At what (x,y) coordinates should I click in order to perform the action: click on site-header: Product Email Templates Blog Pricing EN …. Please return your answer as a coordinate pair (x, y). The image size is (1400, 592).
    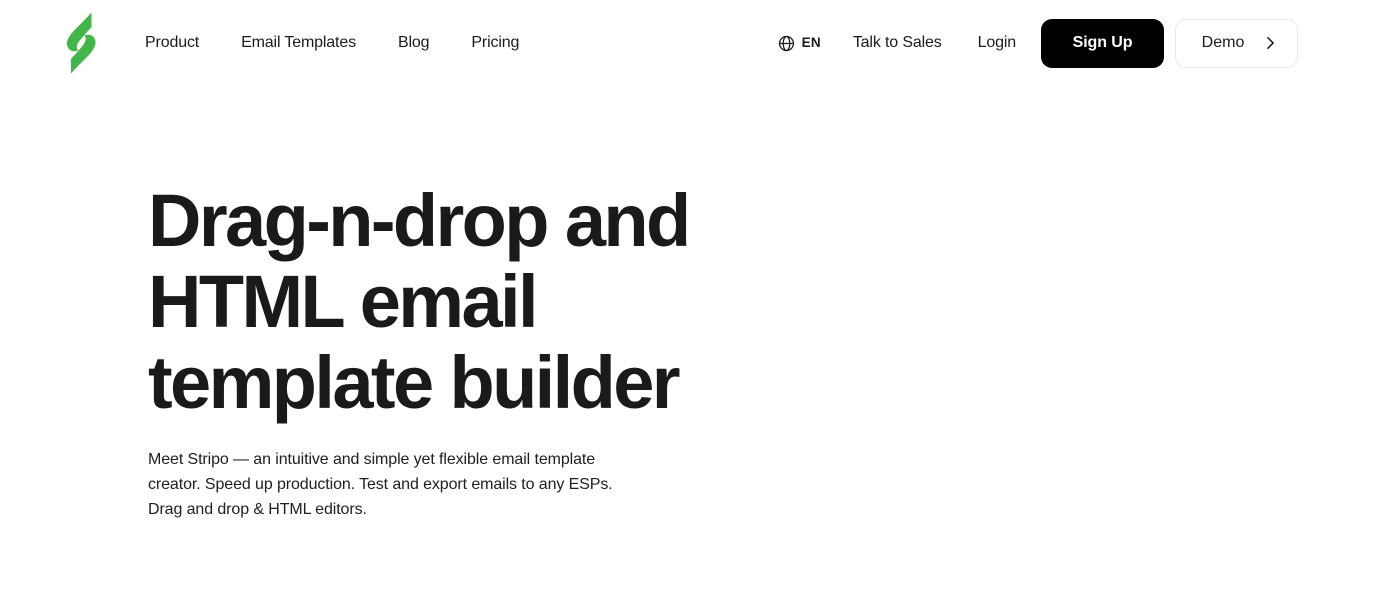
    Looking at the image, I should click on (700, 43).